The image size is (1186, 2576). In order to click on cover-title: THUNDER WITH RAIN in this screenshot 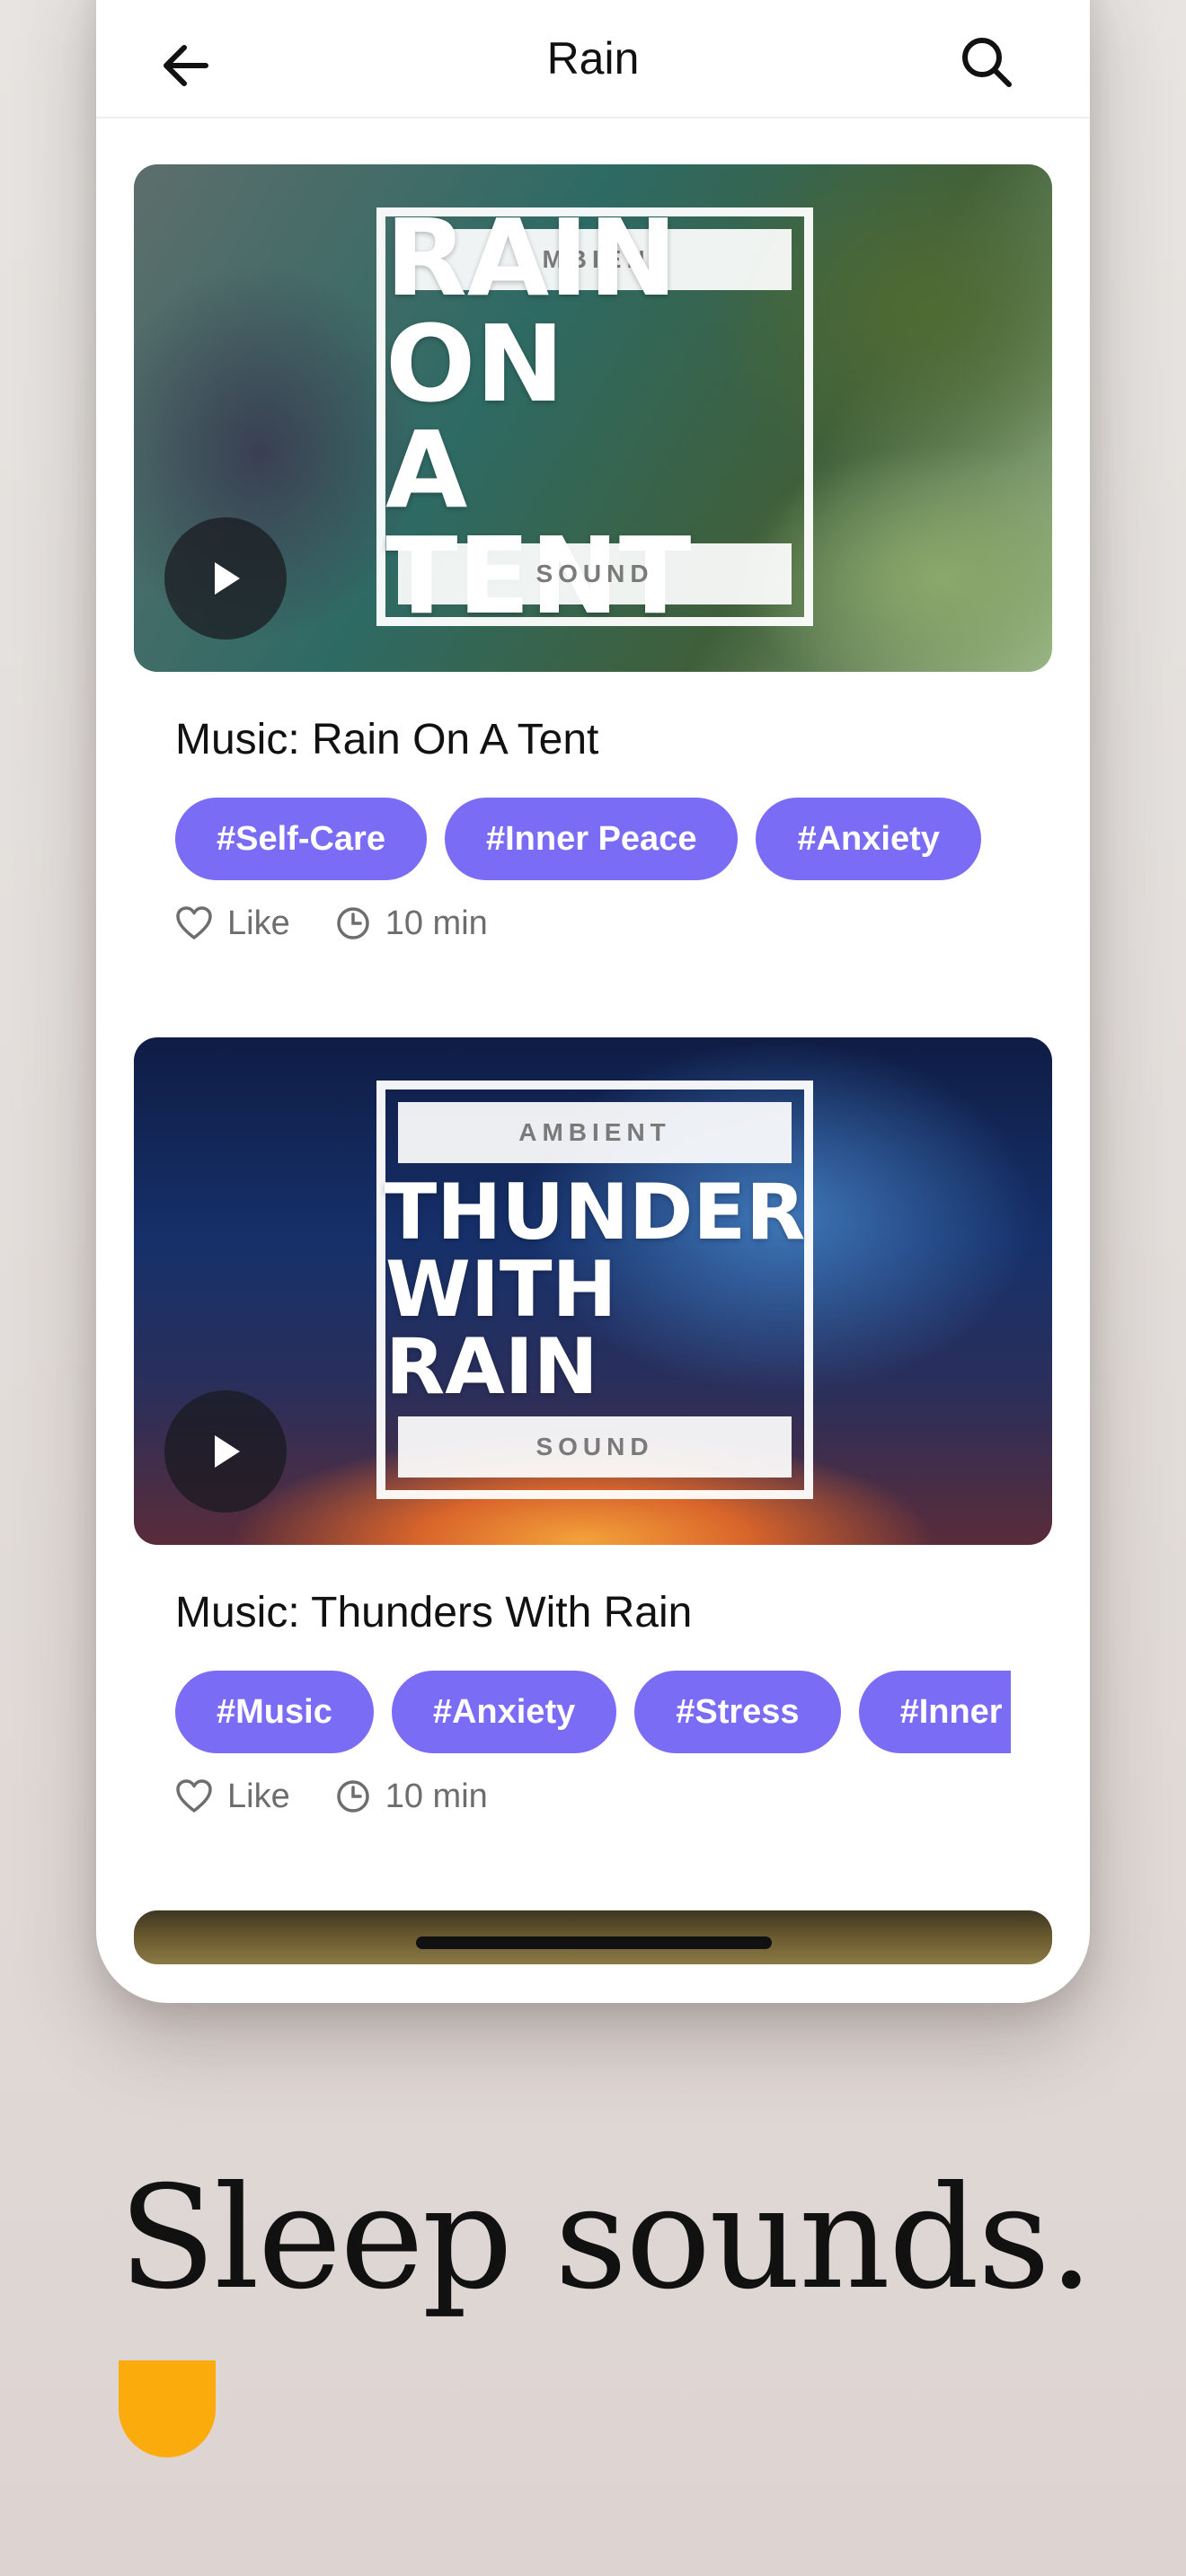, I will do `click(595, 1290)`.